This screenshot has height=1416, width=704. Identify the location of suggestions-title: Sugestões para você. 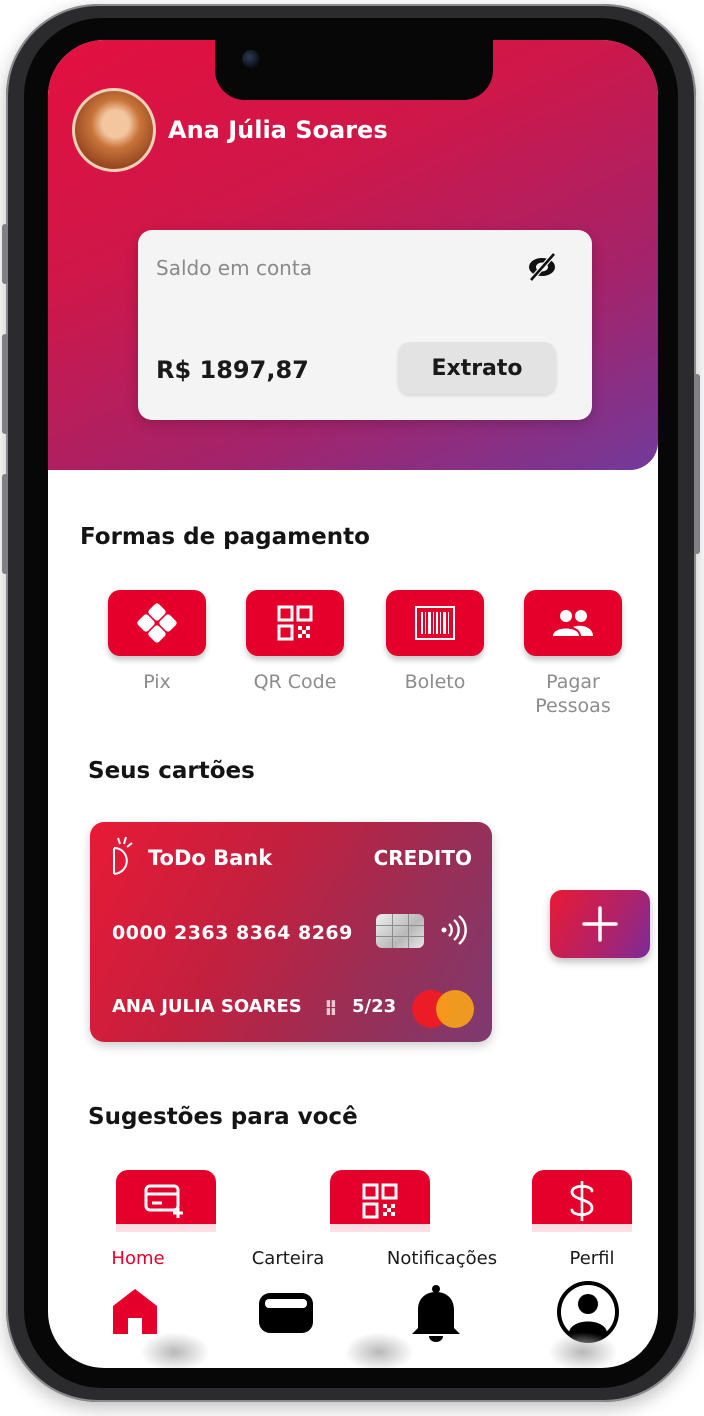
(223, 1117).